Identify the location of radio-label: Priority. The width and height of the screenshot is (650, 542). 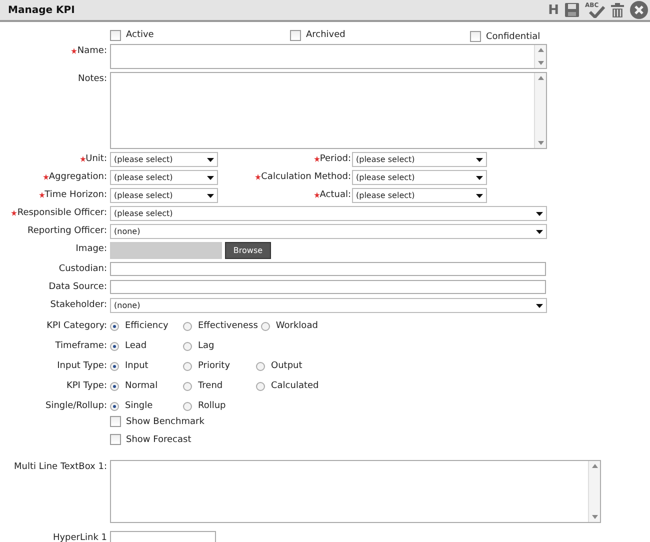
(214, 366).